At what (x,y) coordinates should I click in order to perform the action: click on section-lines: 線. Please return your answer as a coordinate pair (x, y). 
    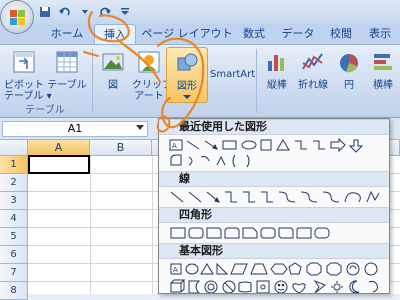
    Looking at the image, I should click on (274, 179).